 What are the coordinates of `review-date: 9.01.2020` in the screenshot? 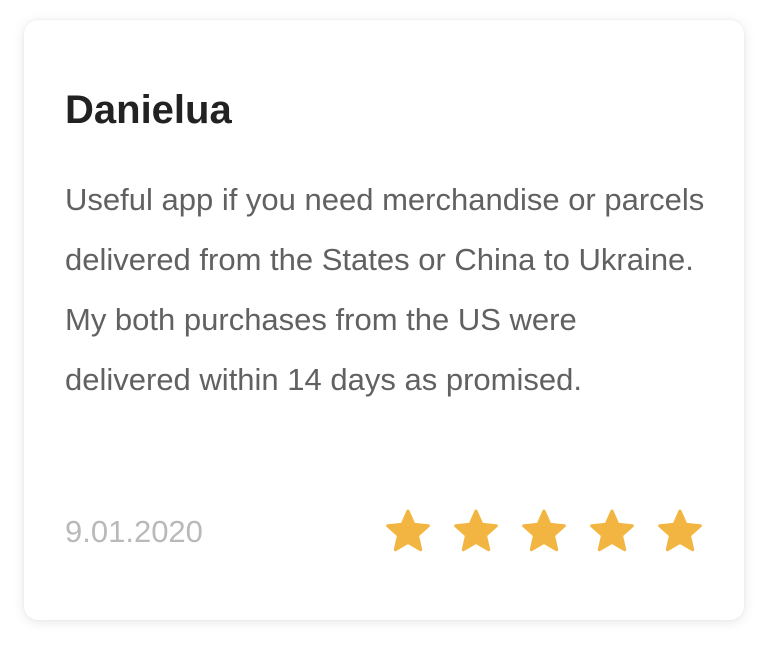 It's located at (134, 531).